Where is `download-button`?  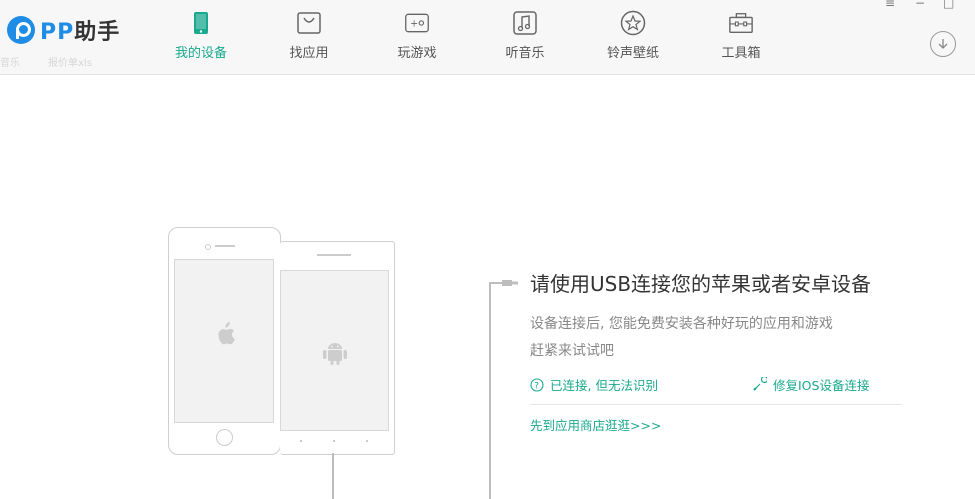 download-button is located at coordinates (943, 44).